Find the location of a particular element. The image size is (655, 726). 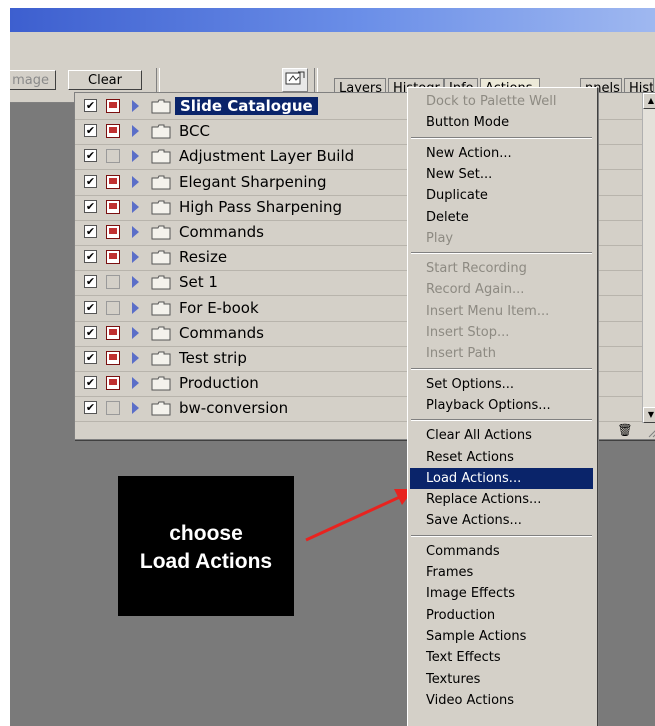

action-set-label: Adjustment Layer Build is located at coordinates (267, 156).